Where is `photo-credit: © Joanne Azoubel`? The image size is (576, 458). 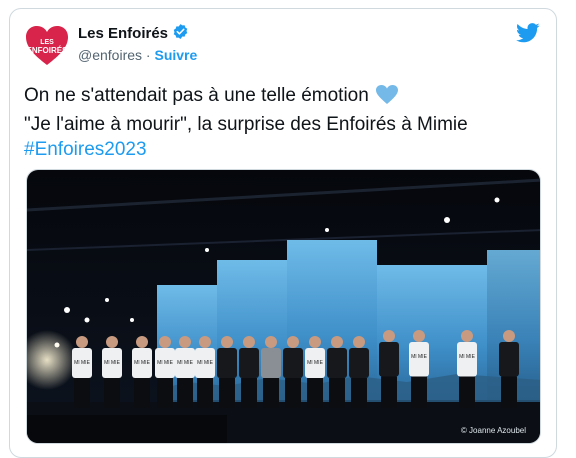
photo-credit: © Joanne Azoubel is located at coordinates (493, 430).